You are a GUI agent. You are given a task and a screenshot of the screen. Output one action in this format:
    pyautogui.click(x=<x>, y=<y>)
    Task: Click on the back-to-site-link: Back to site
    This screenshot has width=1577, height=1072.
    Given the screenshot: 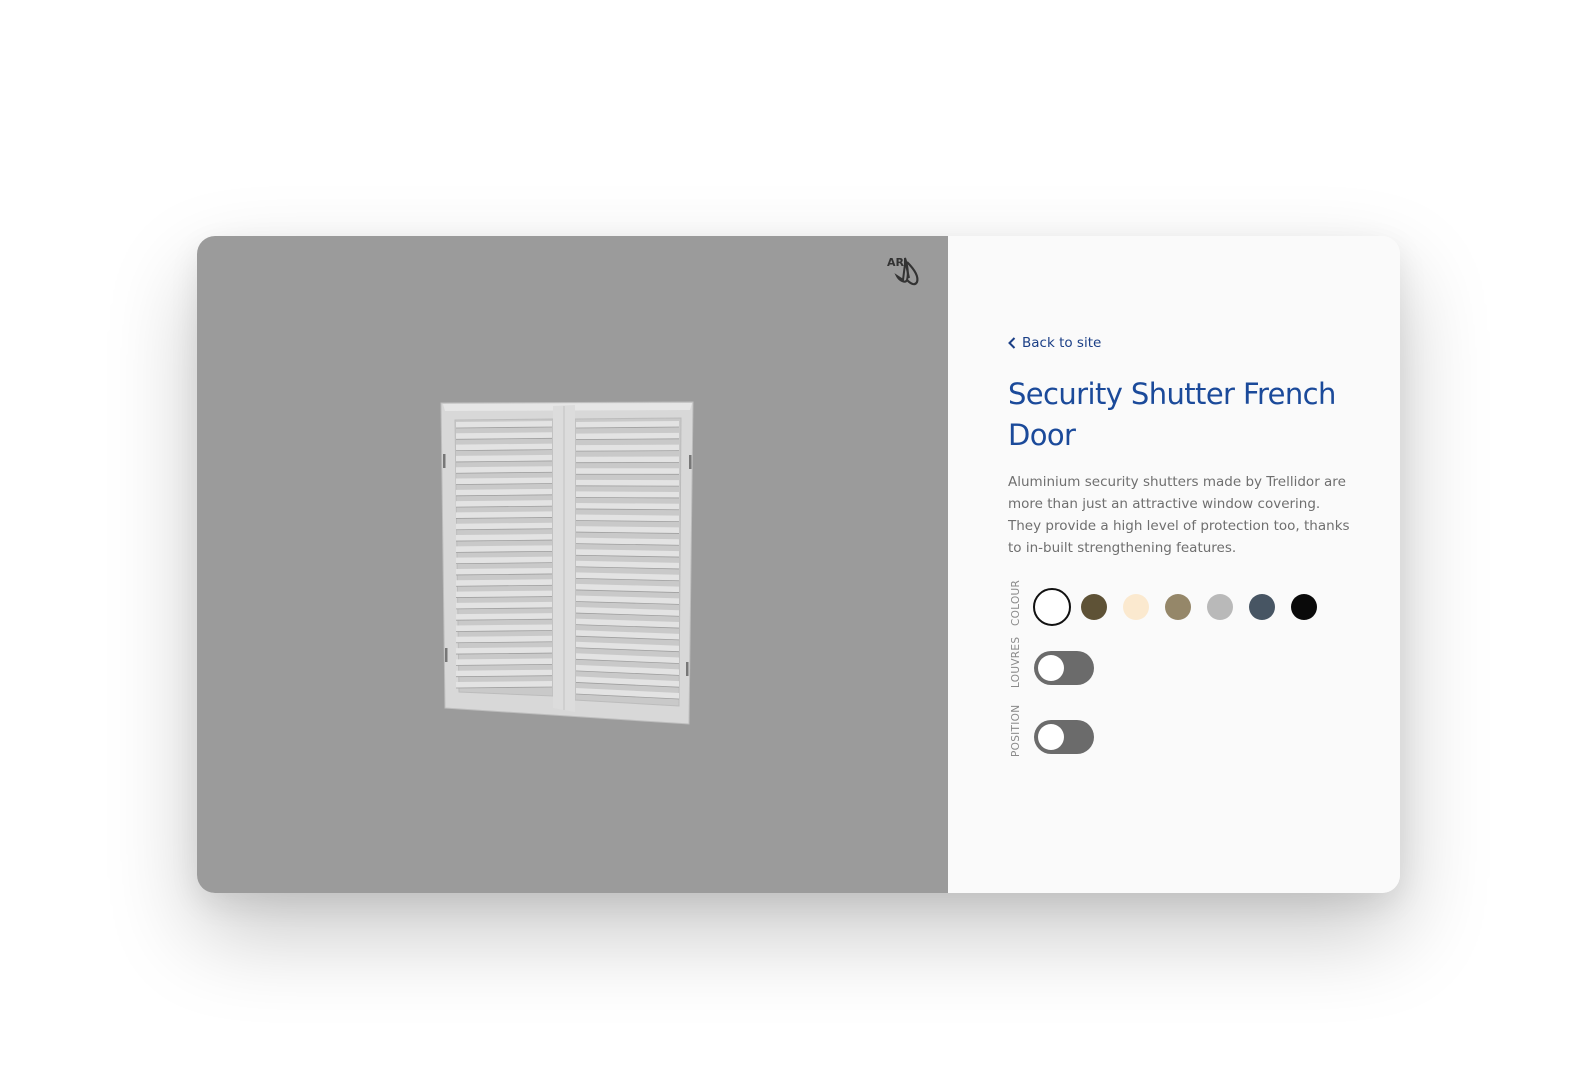 What is the action you would take?
    pyautogui.click(x=1054, y=343)
    